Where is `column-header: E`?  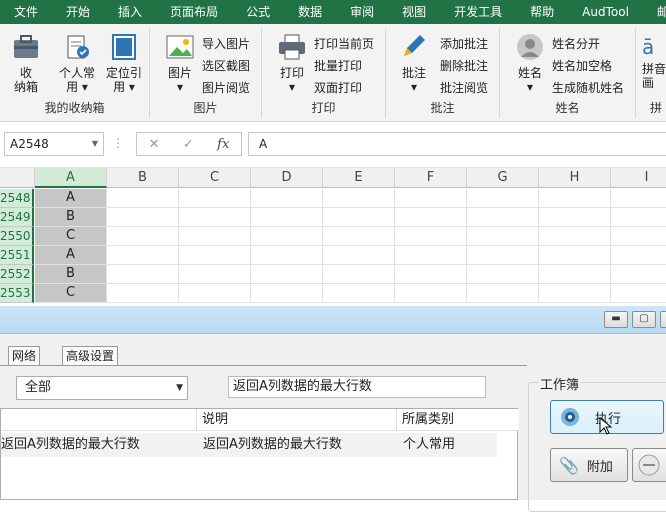
column-header: E is located at coordinates (359, 178).